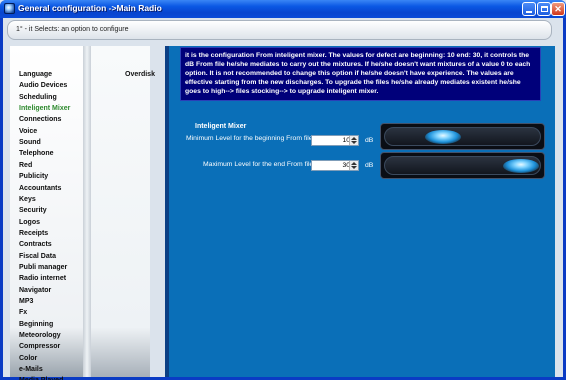 Image resolution: width=566 pixels, height=380 pixels. I want to click on option-list: Overdisk, so click(123, 211).